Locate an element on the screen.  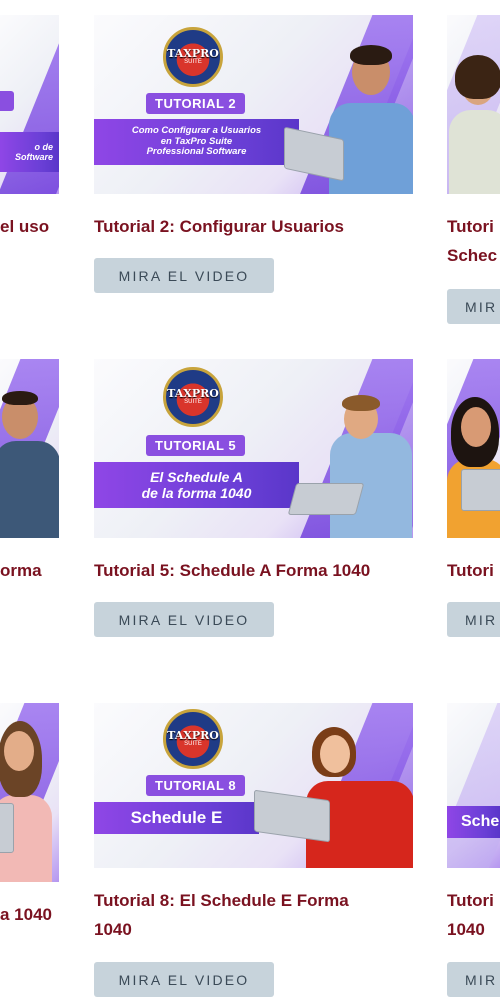
video-title: el uso is located at coordinates (24, 226).